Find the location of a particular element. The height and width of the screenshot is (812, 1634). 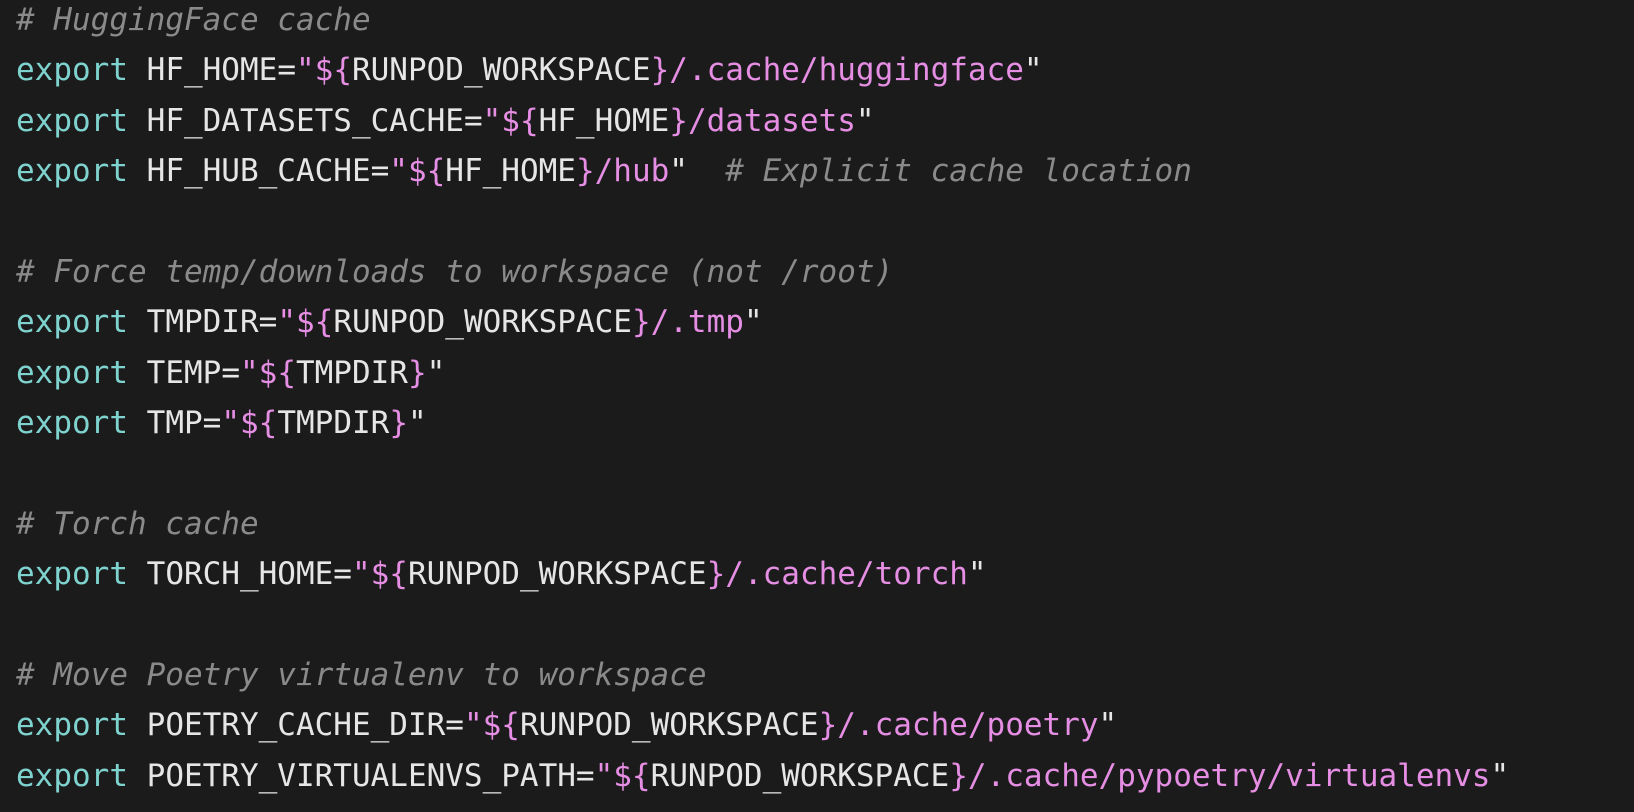

code-line: export TMPDIR="${RUNPOD_WORKSPACE}/.tmp" is located at coordinates (825, 327).